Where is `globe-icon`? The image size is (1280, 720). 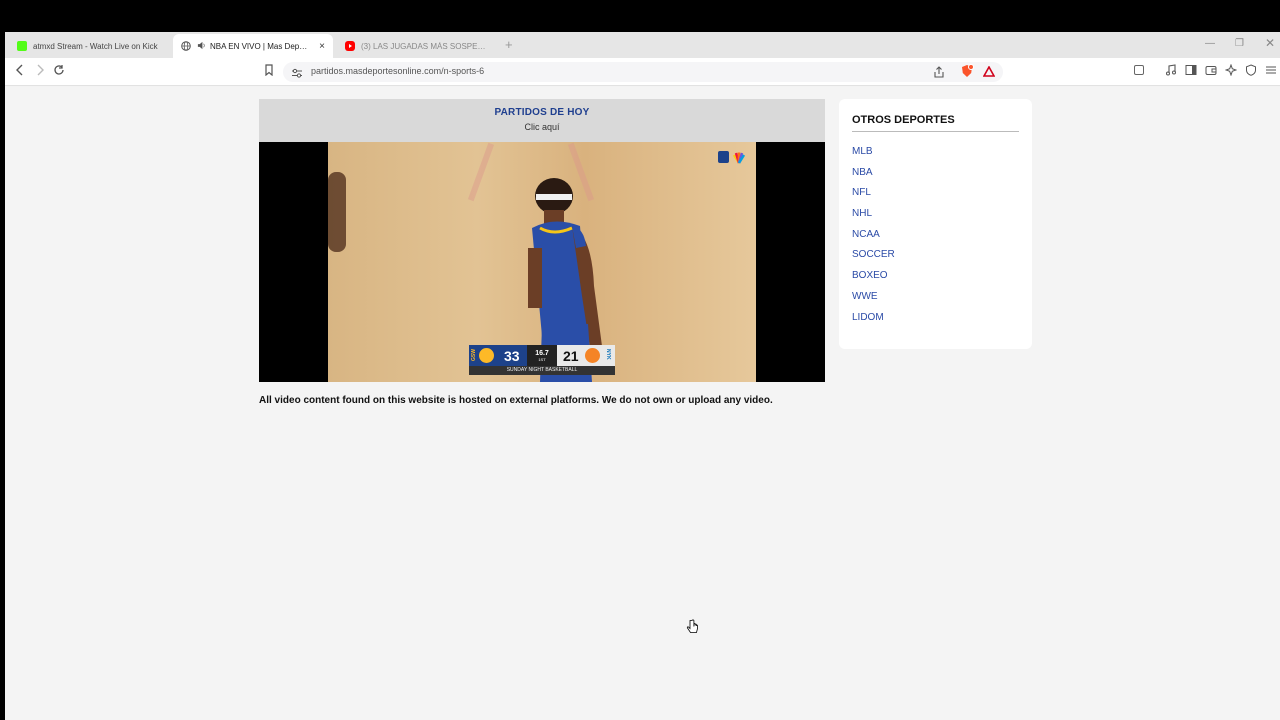
globe-icon is located at coordinates (186, 46).